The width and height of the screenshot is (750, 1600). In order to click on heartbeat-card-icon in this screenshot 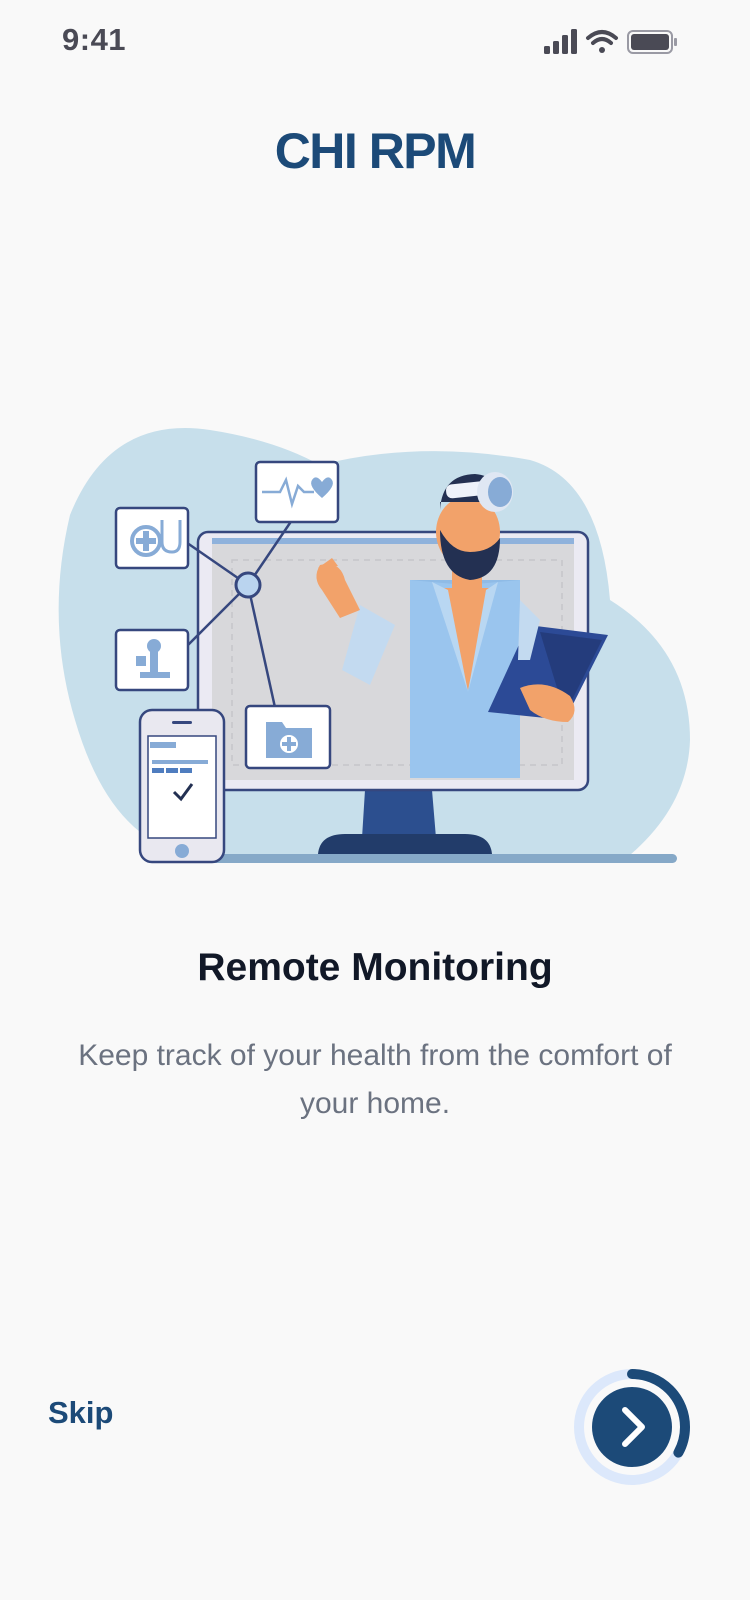, I will do `click(297, 492)`.